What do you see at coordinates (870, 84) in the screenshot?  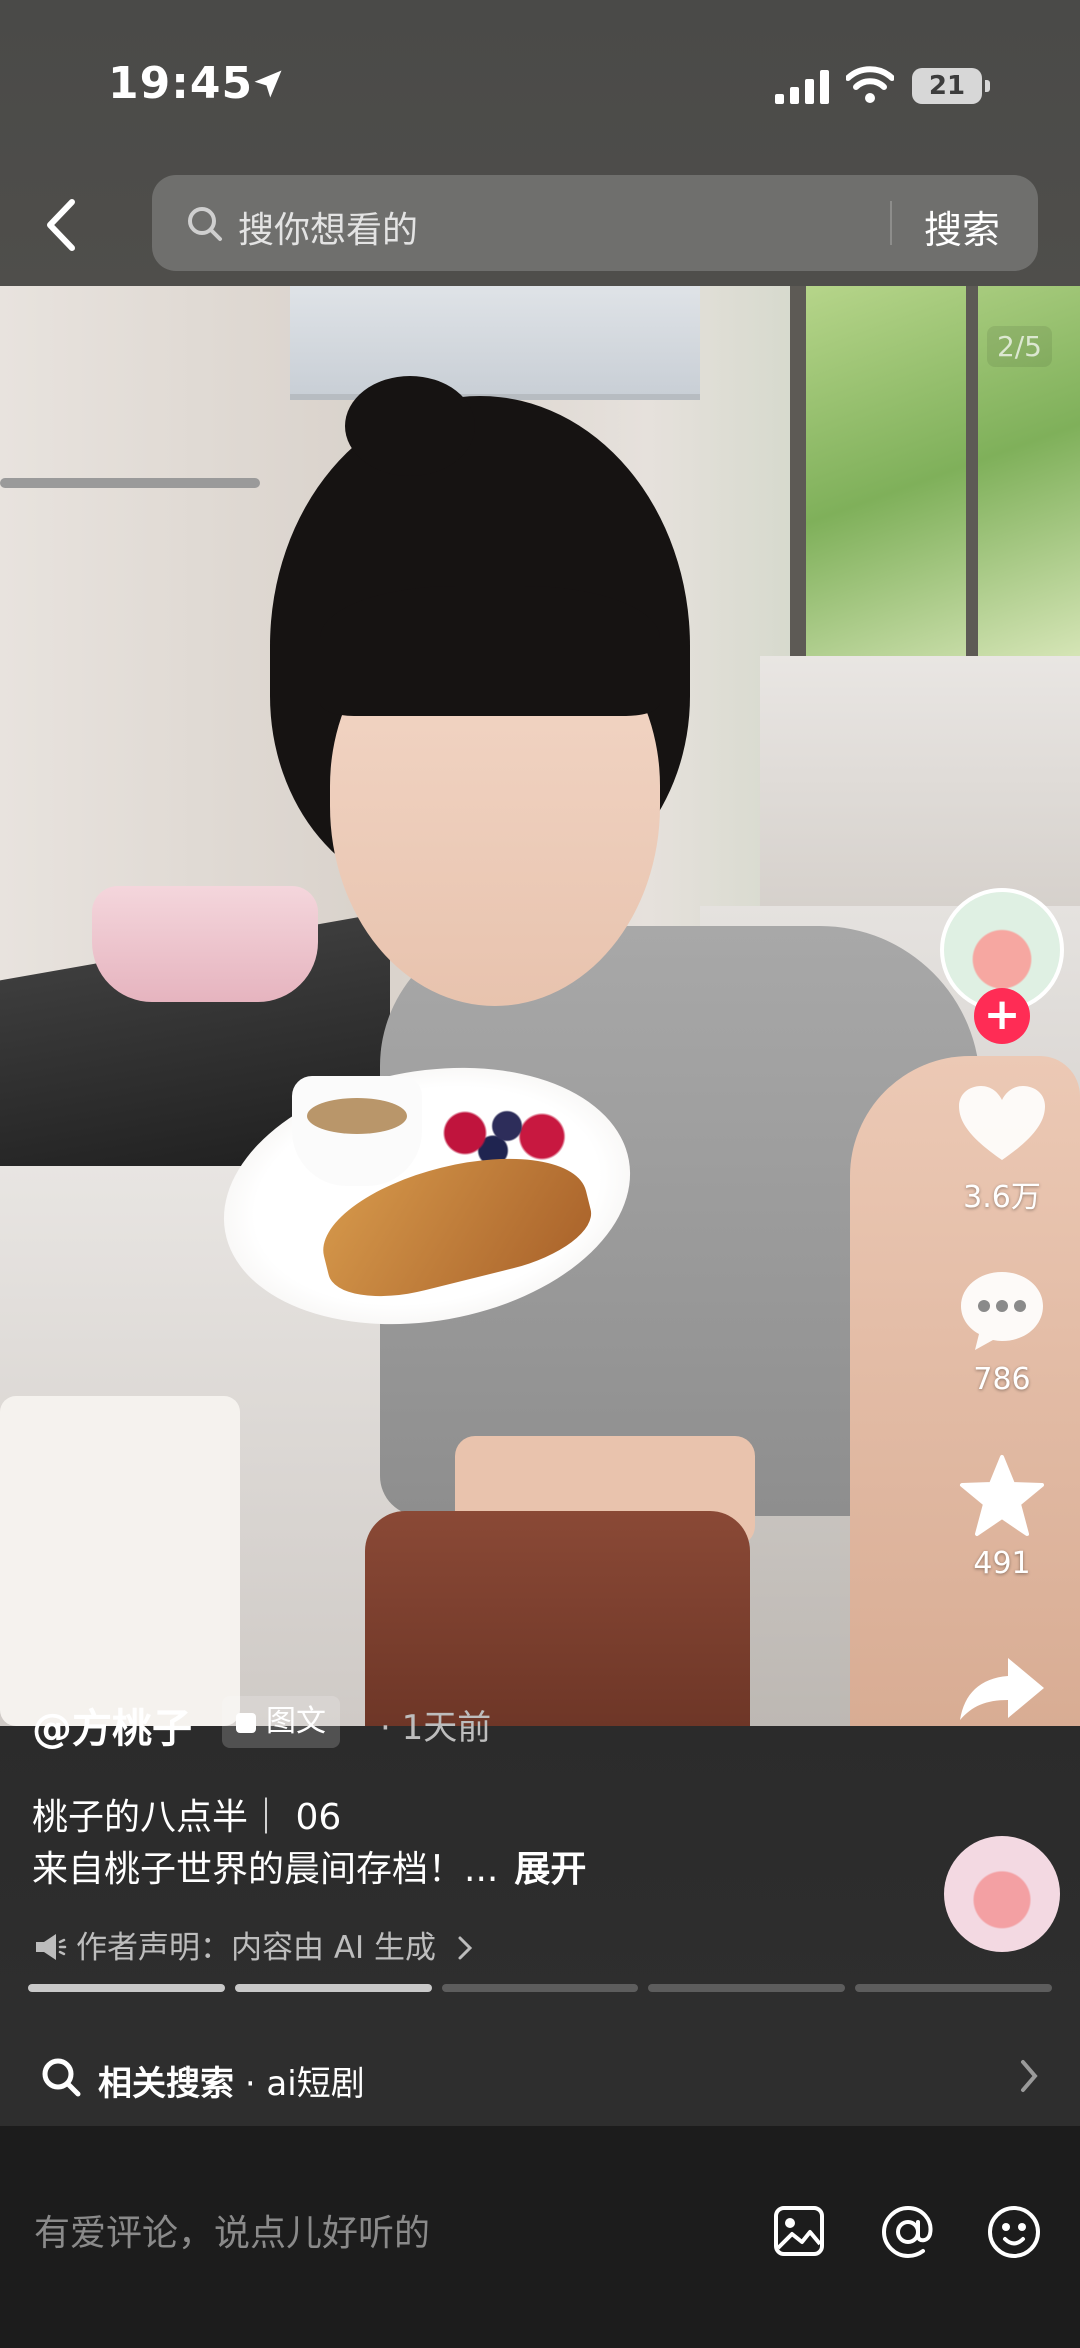 I see `wifi-icon` at bounding box center [870, 84].